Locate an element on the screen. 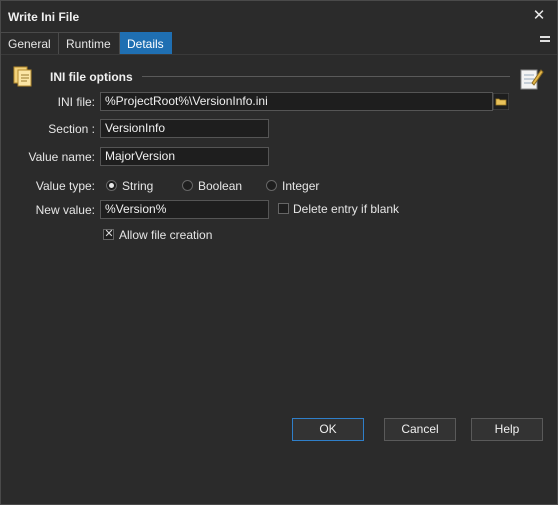 Image resolution: width=558 pixels, height=505 pixels. ini-file-label: INI file: is located at coordinates (76, 102).